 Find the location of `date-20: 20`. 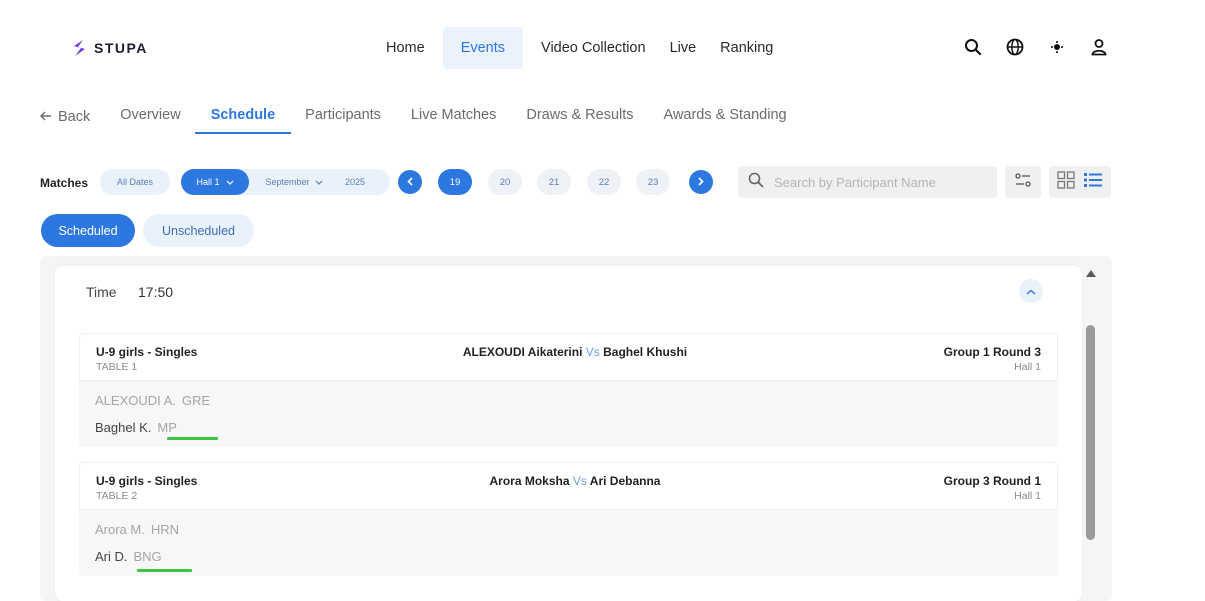

date-20: 20 is located at coordinates (505, 182).